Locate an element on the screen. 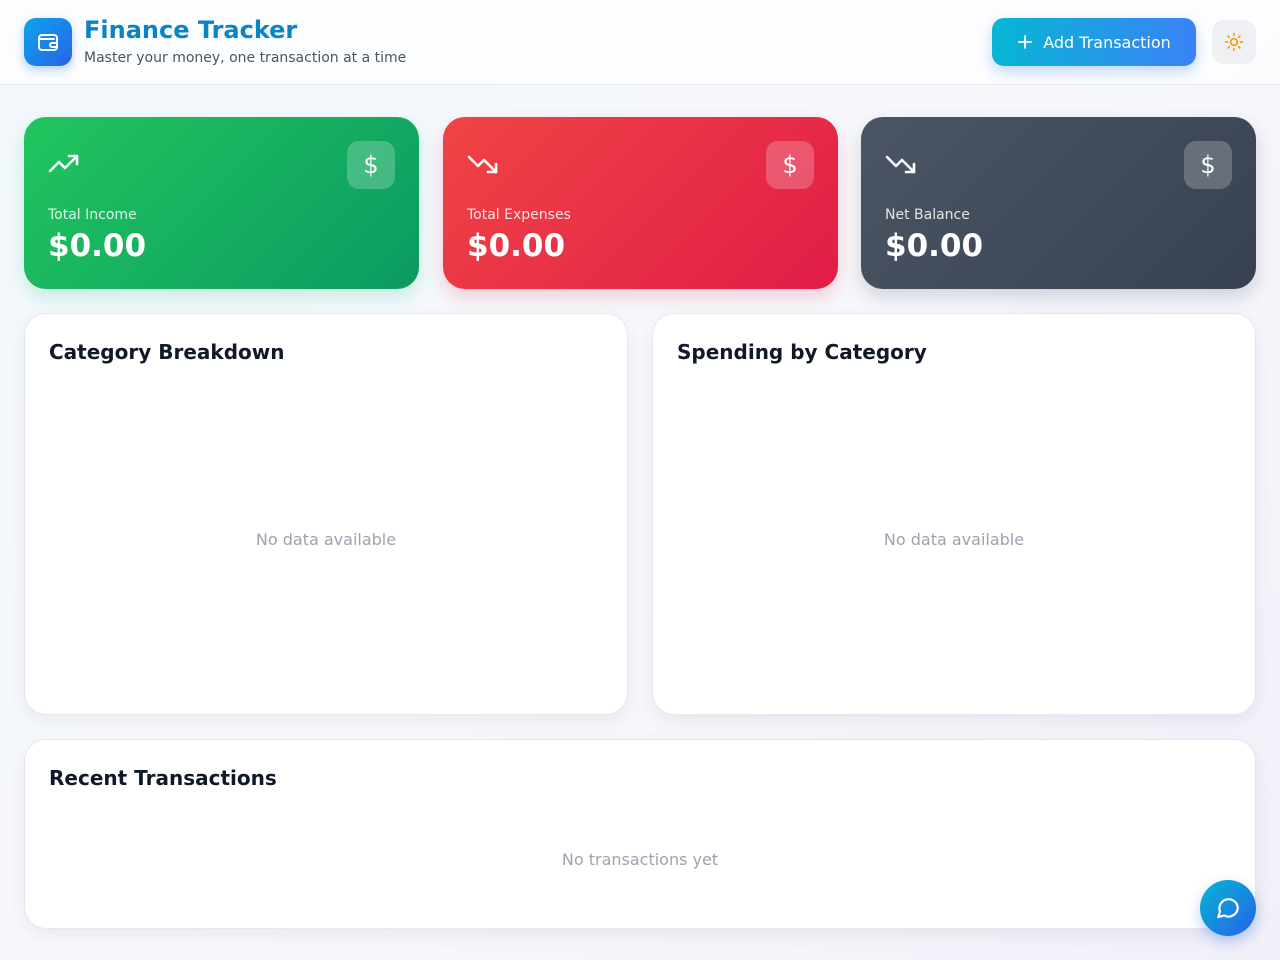 The image size is (1280, 960). wallet-icon is located at coordinates (48, 42).